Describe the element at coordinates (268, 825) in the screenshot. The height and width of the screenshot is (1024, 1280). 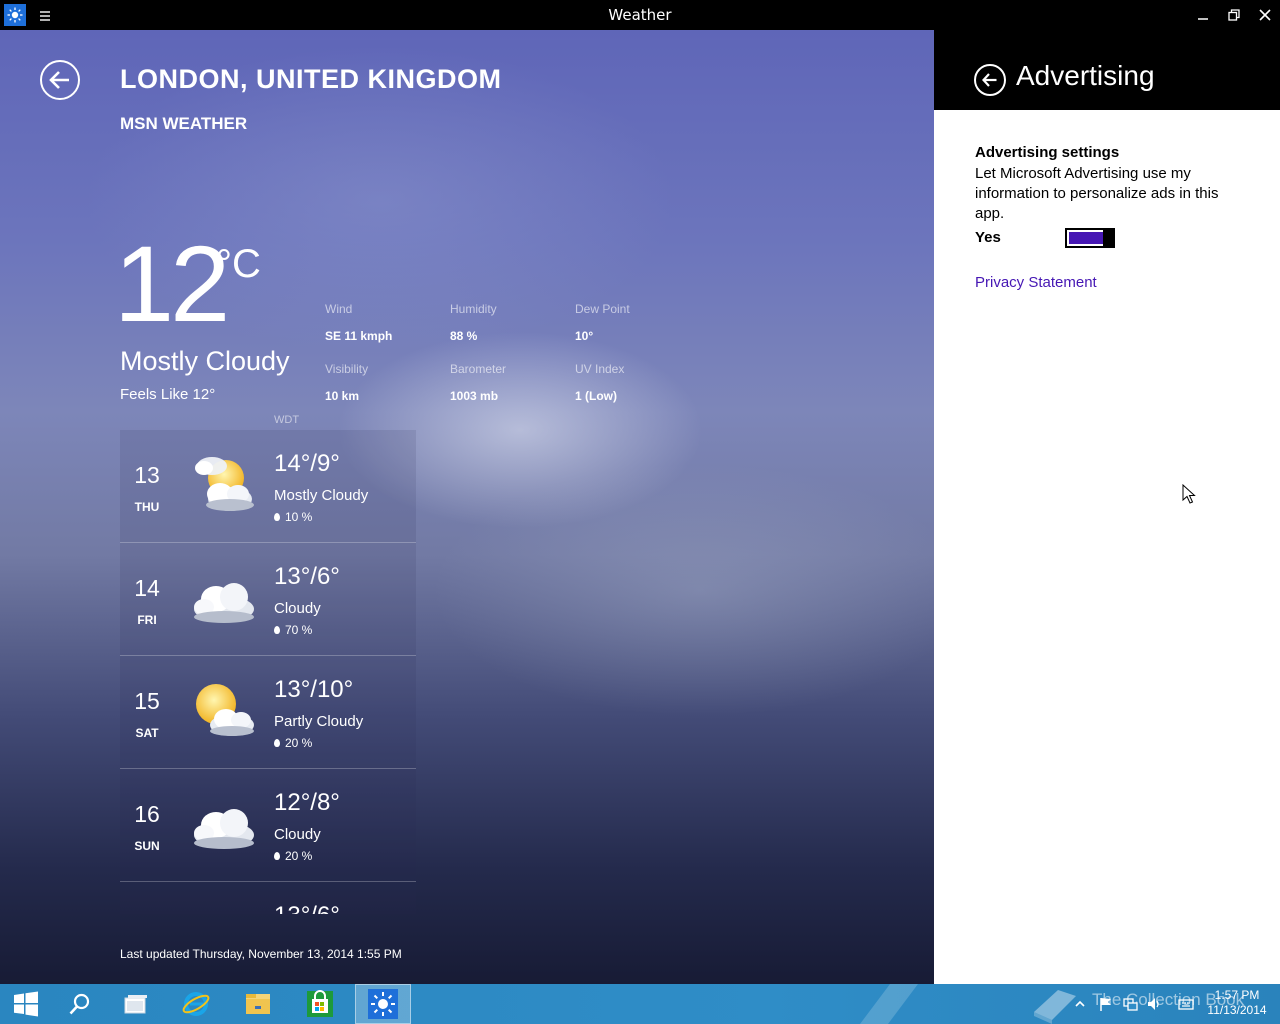
I see `forecast-day: 16 SUN 12°/8° Cloudy 20 %` at that location.